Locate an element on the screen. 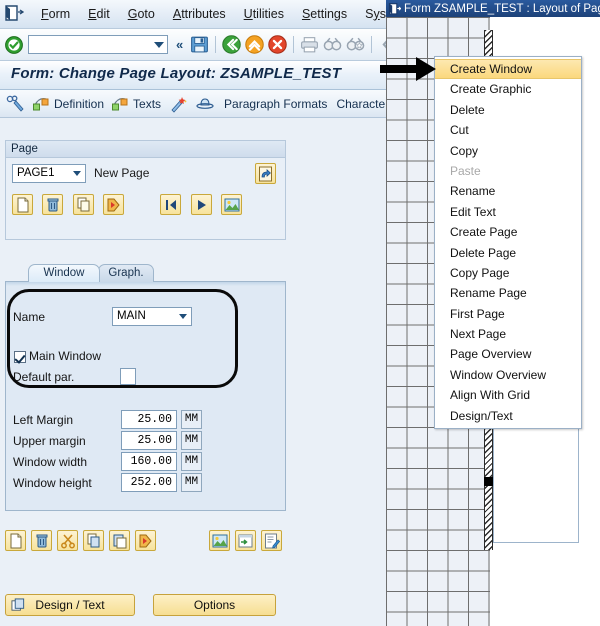 This screenshot has height=626, width=600. menu-item-attributes: Attributes is located at coordinates (199, 14).